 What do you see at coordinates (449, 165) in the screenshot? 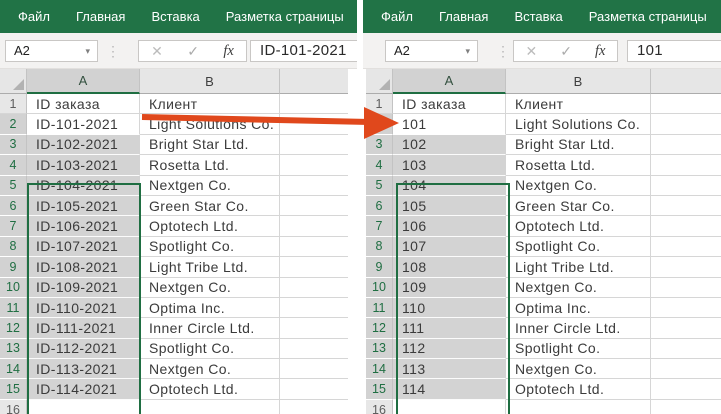
I see `cell-A4: 103` at bounding box center [449, 165].